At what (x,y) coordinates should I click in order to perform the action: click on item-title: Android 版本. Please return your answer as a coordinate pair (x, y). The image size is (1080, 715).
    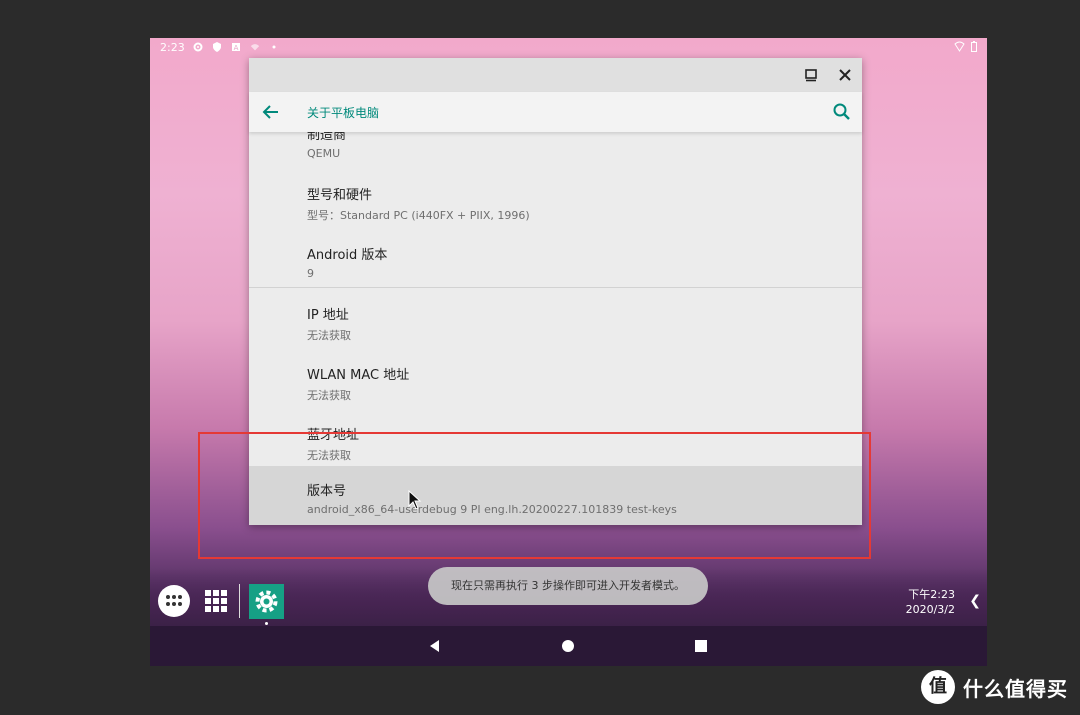
    Looking at the image, I should click on (347, 255).